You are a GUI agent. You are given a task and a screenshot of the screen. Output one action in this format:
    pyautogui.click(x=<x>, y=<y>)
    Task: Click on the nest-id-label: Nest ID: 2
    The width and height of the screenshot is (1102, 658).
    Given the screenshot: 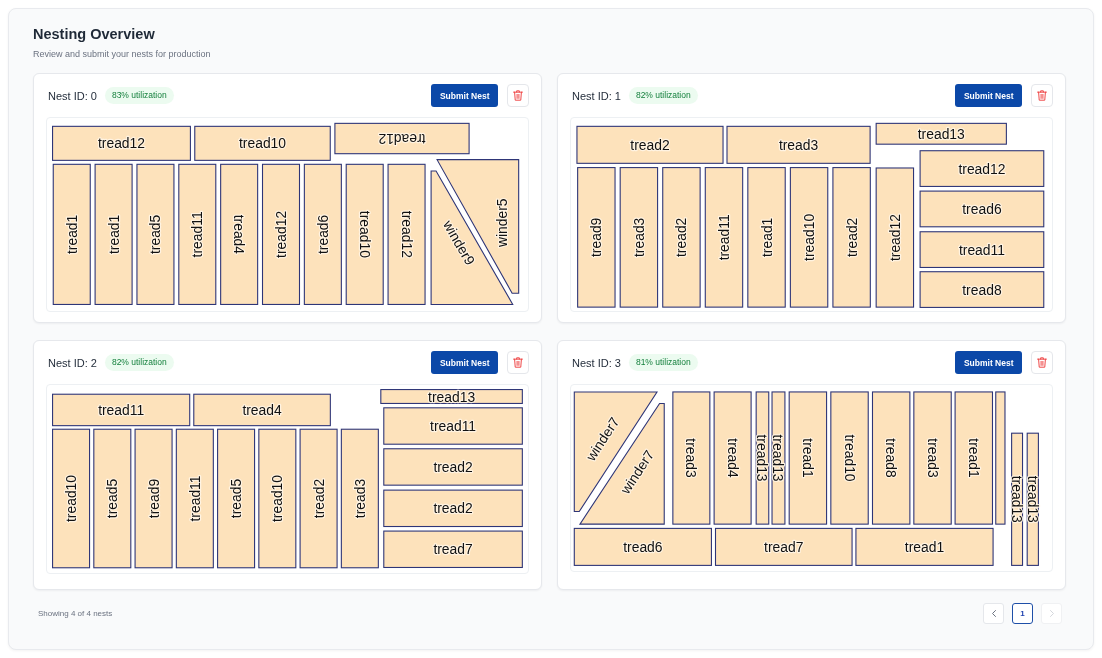 What is the action you would take?
    pyautogui.click(x=72, y=362)
    